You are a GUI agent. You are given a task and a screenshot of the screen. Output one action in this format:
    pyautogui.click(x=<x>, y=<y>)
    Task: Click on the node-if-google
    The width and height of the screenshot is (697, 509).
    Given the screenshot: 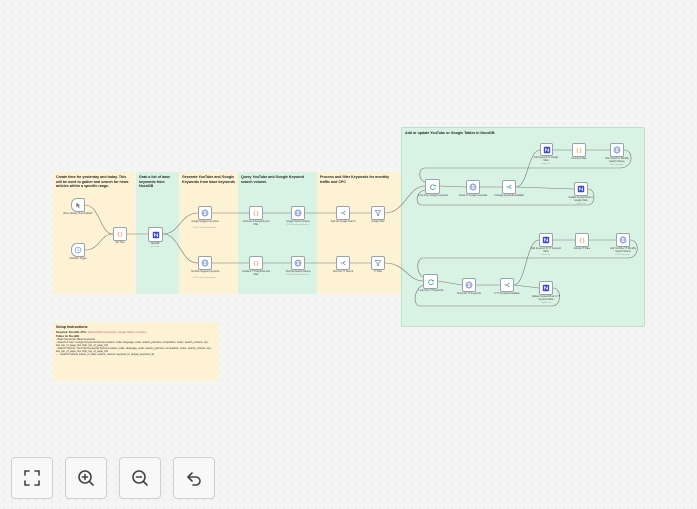 What is the action you would take?
    pyautogui.click(x=509, y=187)
    